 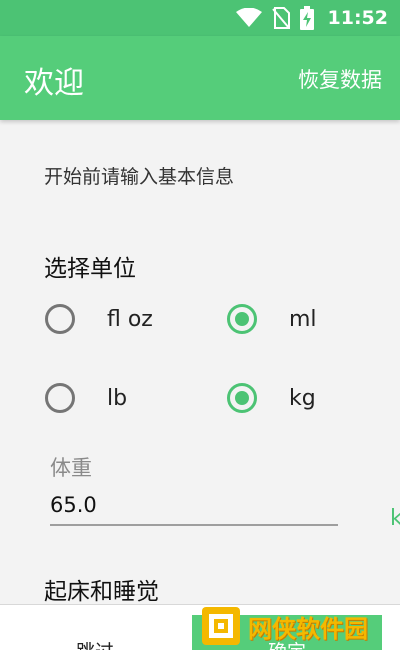 What do you see at coordinates (200, 78) in the screenshot?
I see `app-bar: 欢迎 恢复数据` at bounding box center [200, 78].